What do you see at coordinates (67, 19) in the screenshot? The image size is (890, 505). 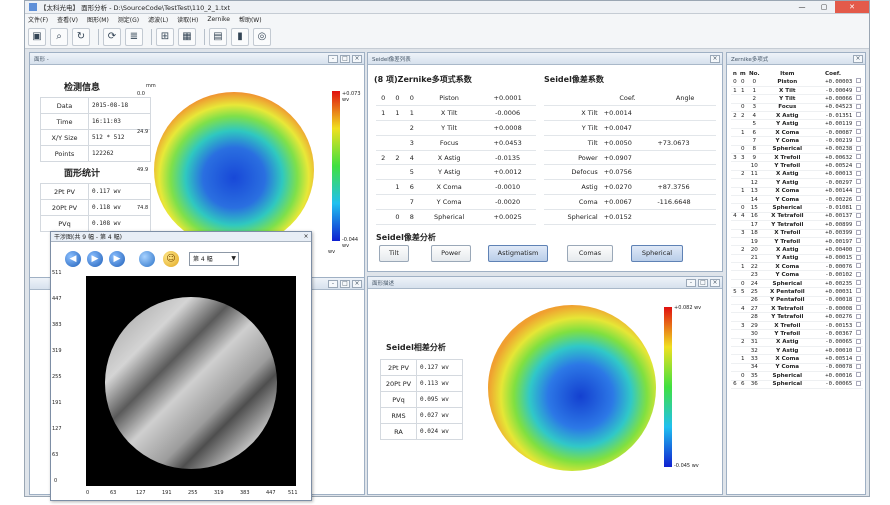 I see `menu-view: 查看(V)` at bounding box center [67, 19].